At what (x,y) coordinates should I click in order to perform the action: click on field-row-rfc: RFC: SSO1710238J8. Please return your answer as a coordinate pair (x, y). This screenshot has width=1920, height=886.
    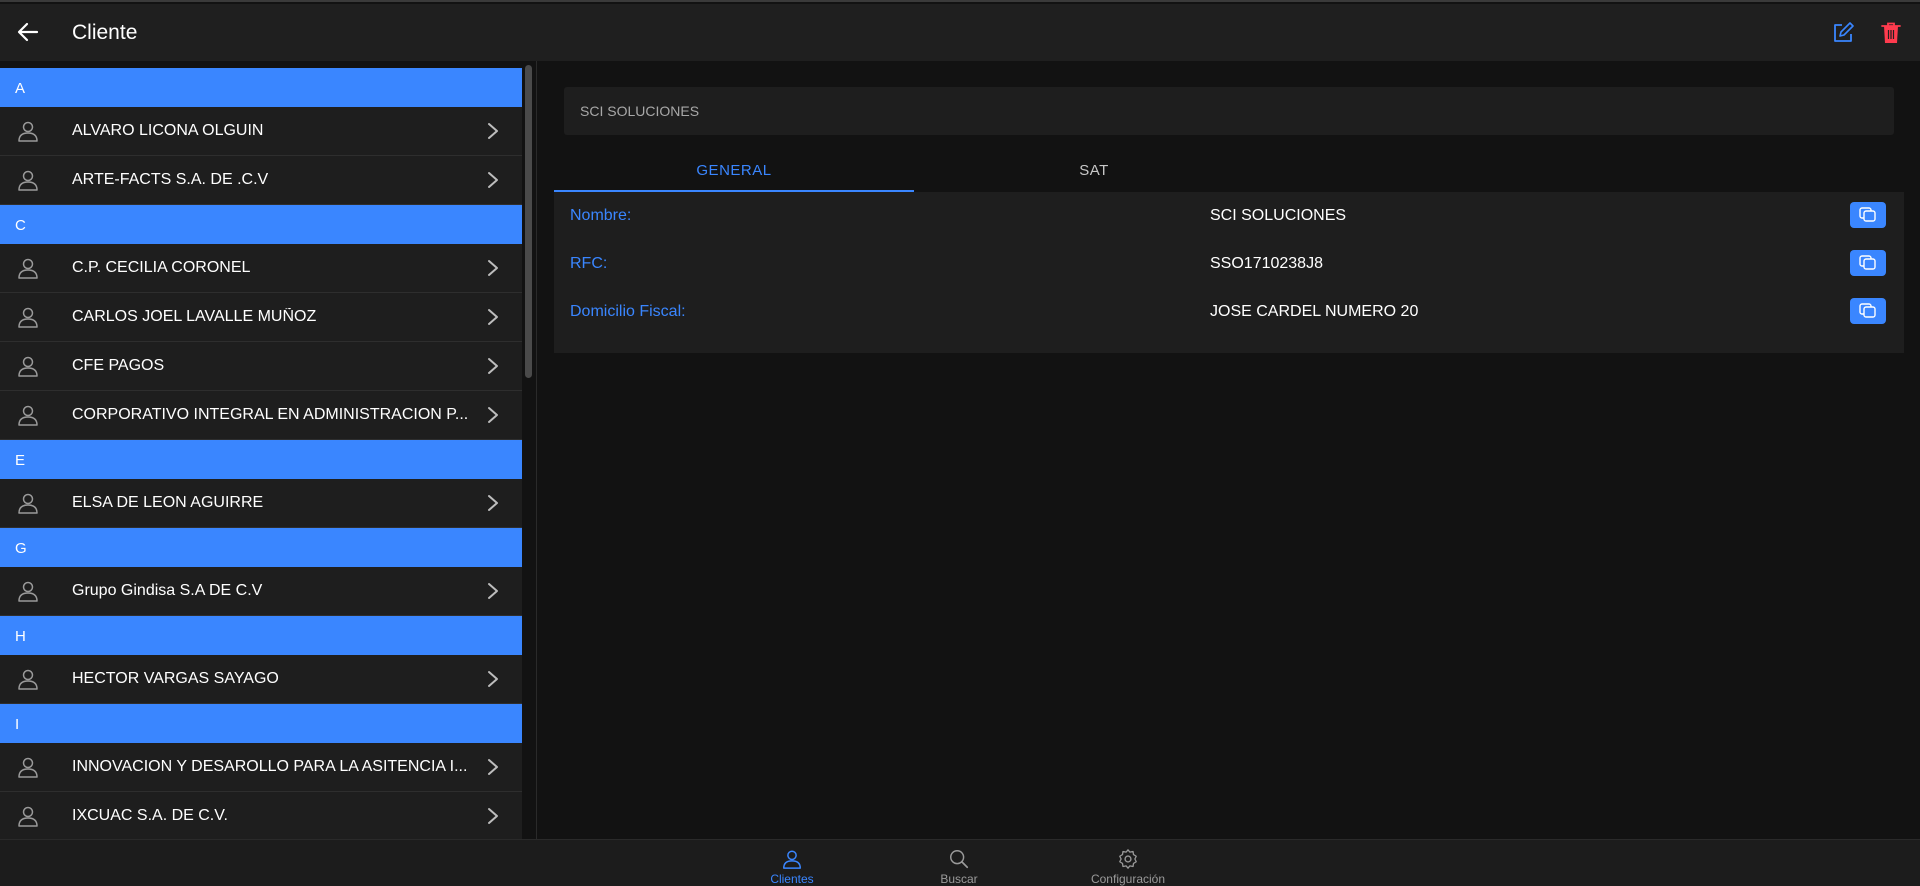
    Looking at the image, I should click on (1229, 264).